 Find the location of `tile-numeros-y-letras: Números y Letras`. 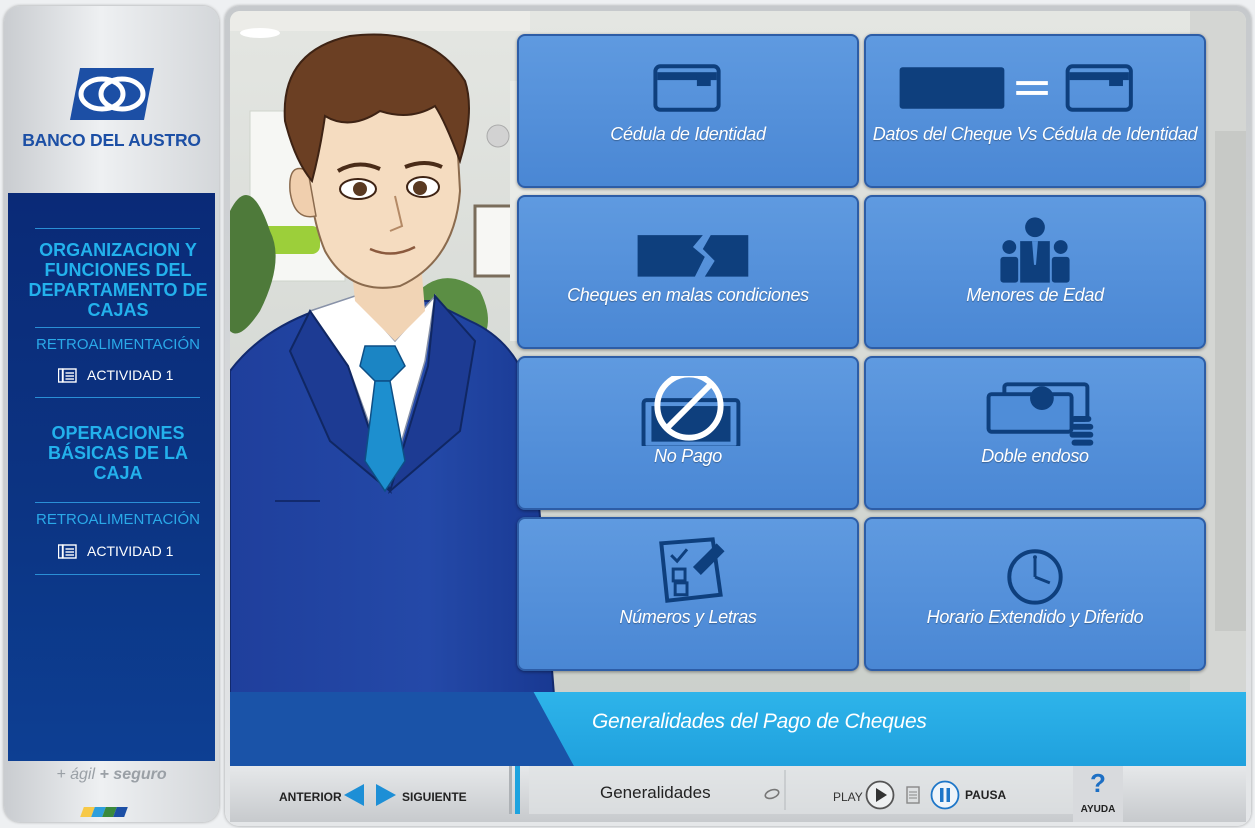

tile-numeros-y-letras: Números y Letras is located at coordinates (688, 594).